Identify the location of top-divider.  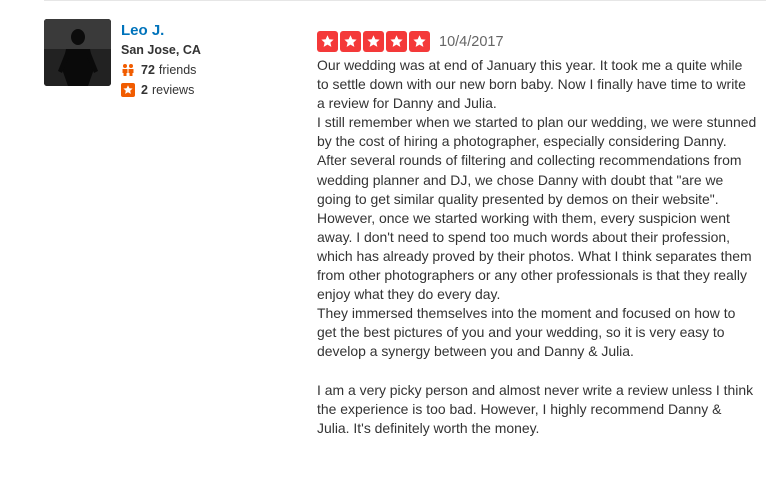
(405, 0).